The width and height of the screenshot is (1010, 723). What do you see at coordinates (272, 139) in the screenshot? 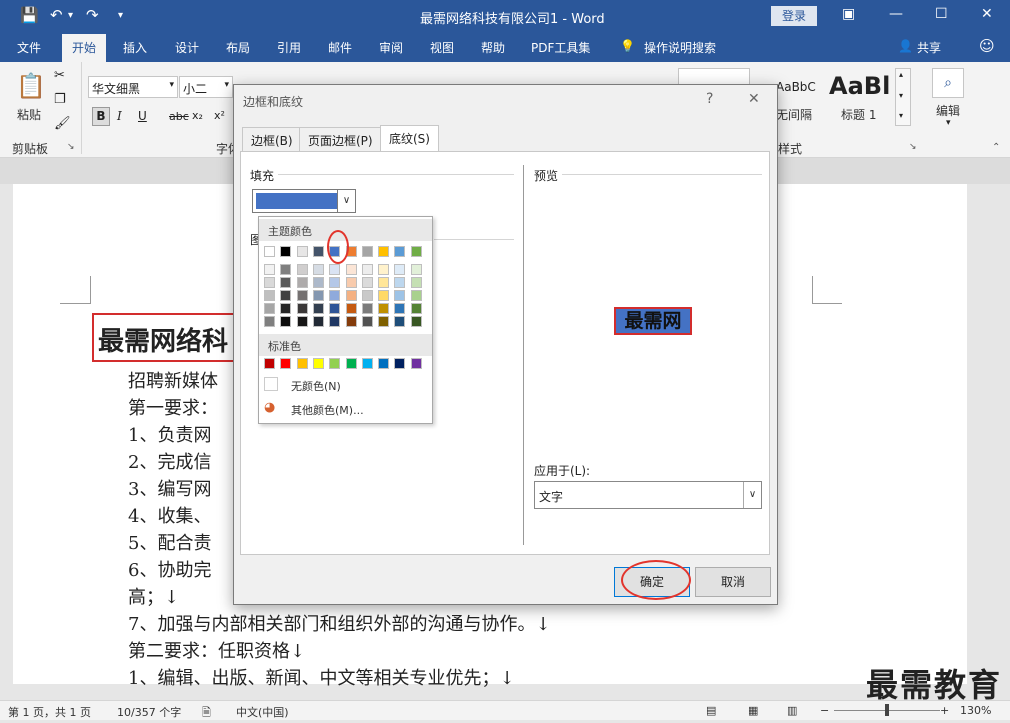
I see `tab-borders: 边框(B)` at bounding box center [272, 139].